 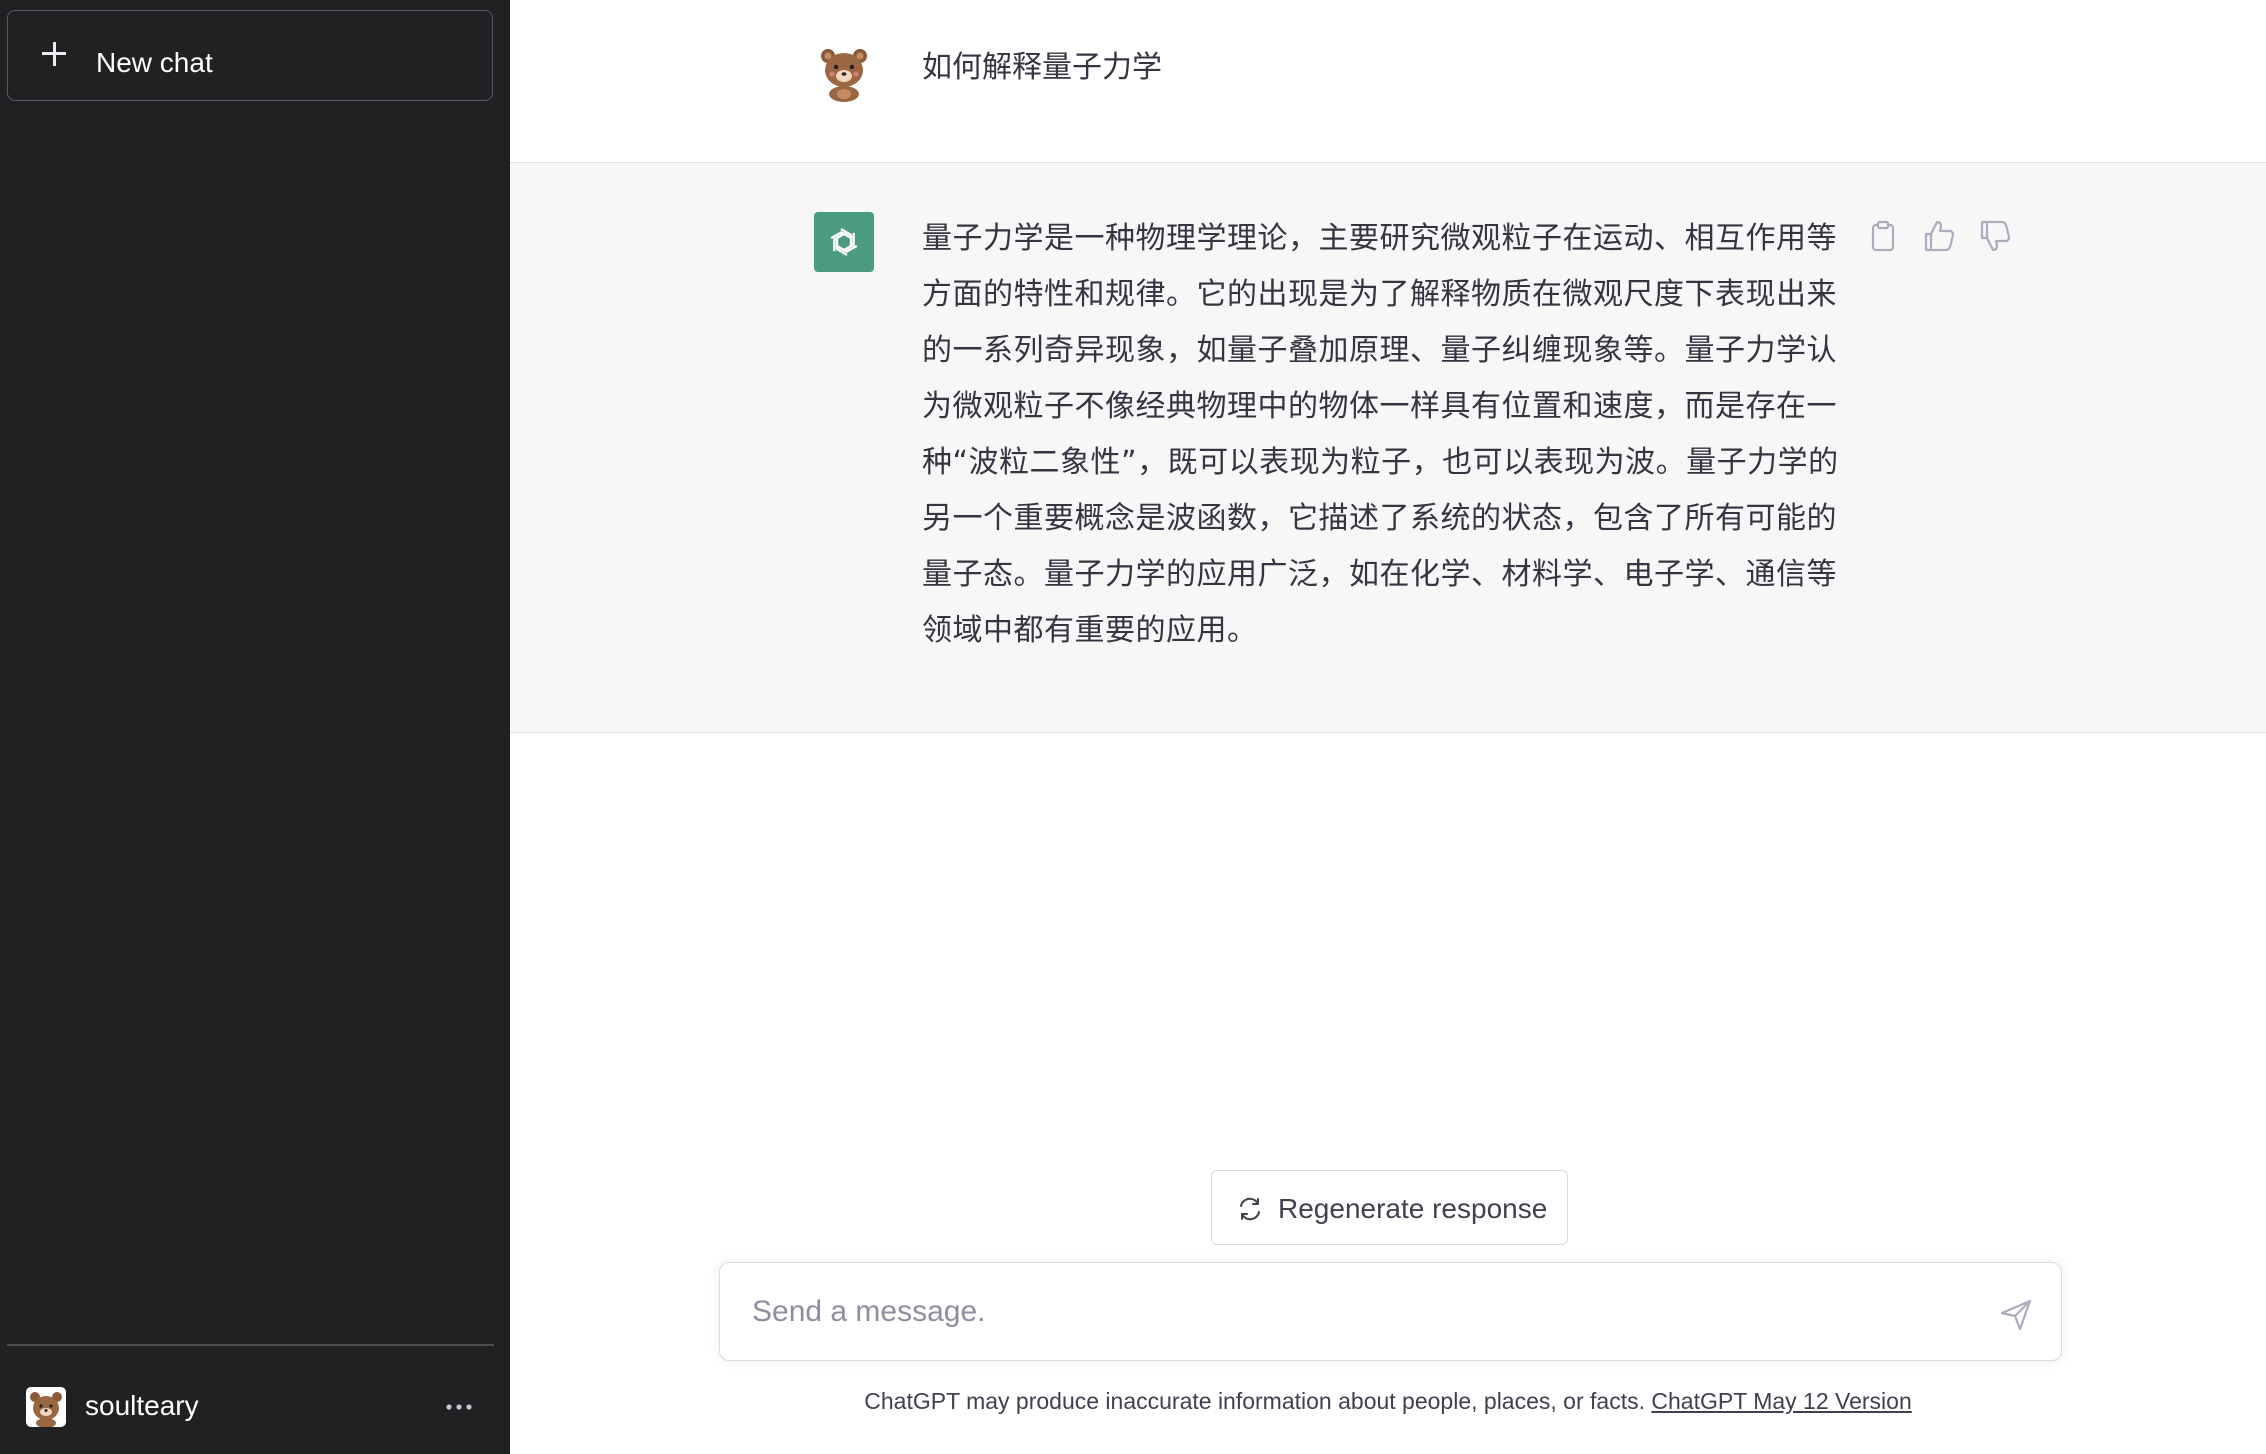 What do you see at coordinates (1042, 67) in the screenshot?
I see `user-message-text: 如何解释量子力学` at bounding box center [1042, 67].